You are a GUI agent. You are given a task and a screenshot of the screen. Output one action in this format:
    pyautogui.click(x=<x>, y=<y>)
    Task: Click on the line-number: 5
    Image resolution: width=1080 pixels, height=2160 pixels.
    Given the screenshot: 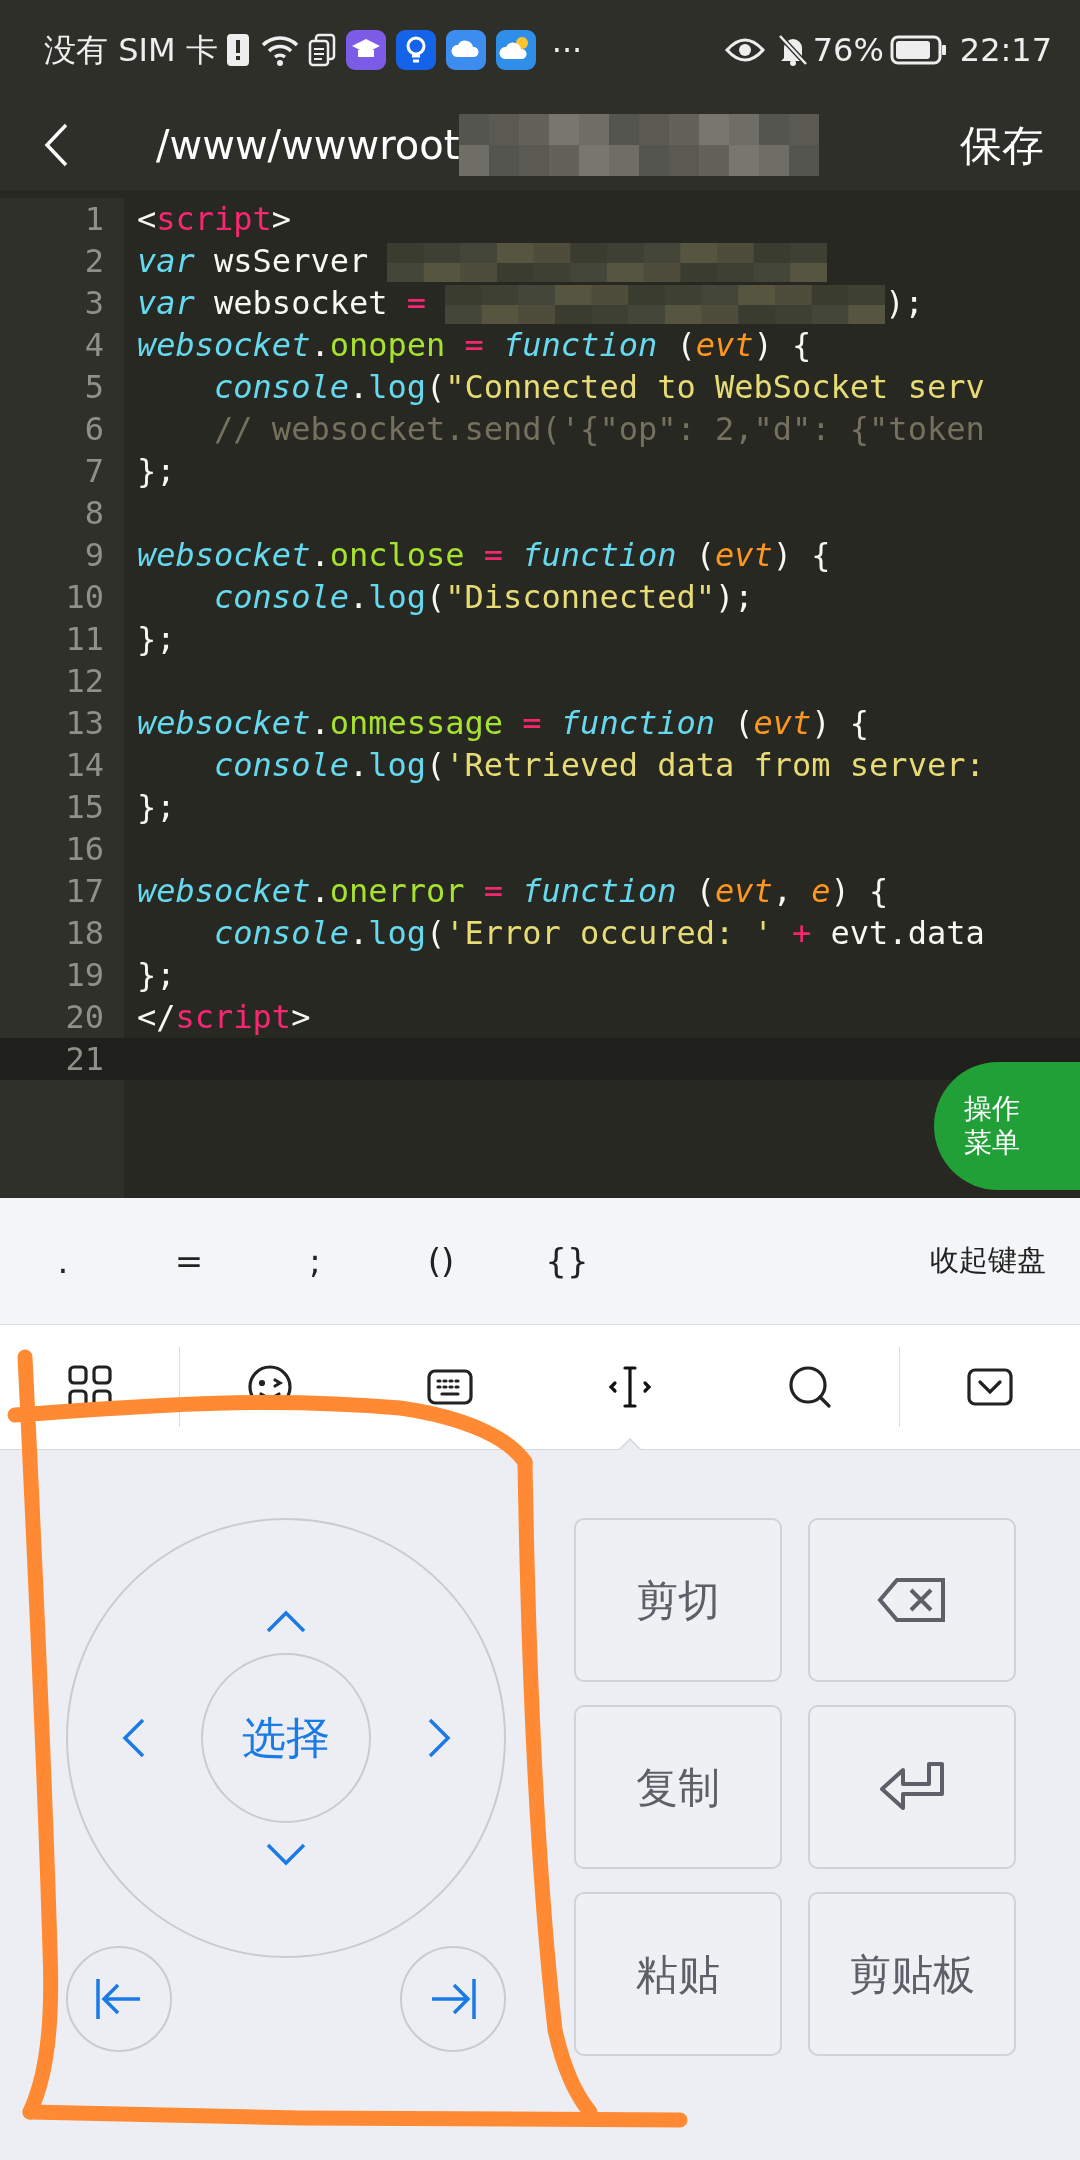 What is the action you would take?
    pyautogui.click(x=62, y=387)
    